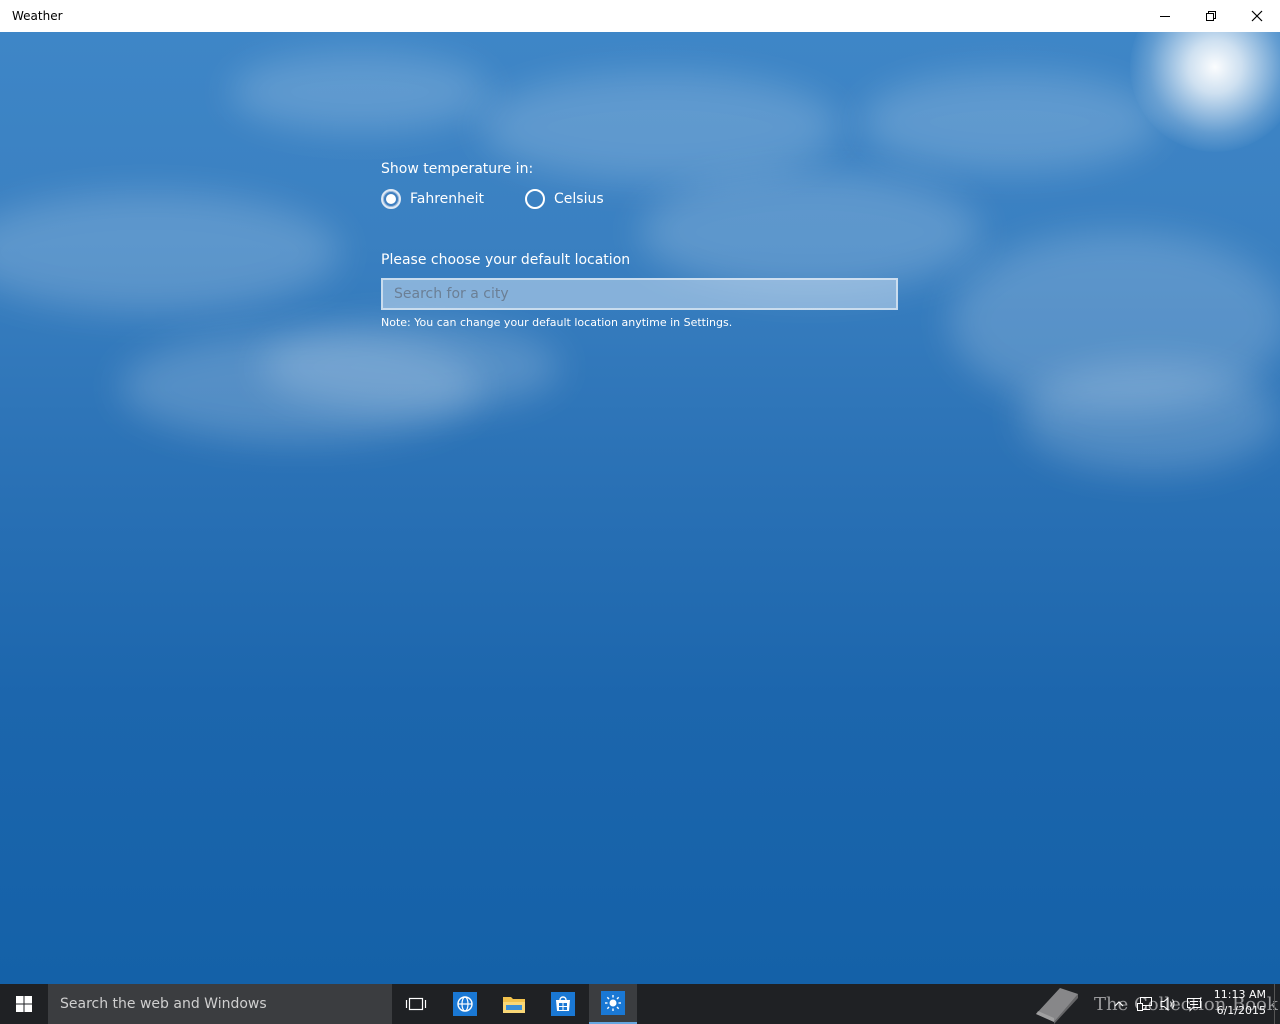 The height and width of the screenshot is (1024, 1280). I want to click on weather-app-button, so click(613, 1004).